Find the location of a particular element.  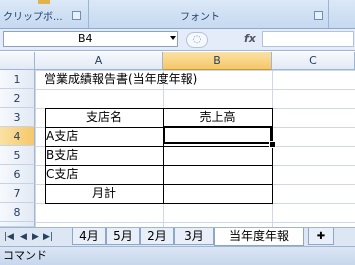

row-header: 1 is located at coordinates (17, 79).